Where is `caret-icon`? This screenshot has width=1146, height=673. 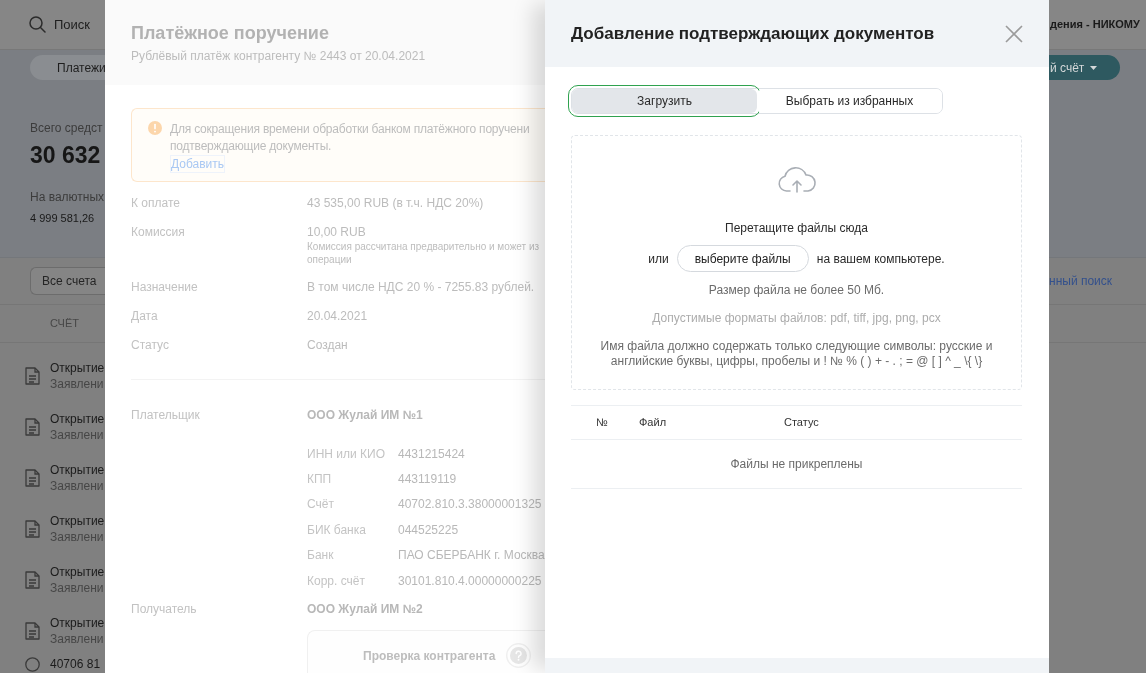 caret-icon is located at coordinates (1094, 67).